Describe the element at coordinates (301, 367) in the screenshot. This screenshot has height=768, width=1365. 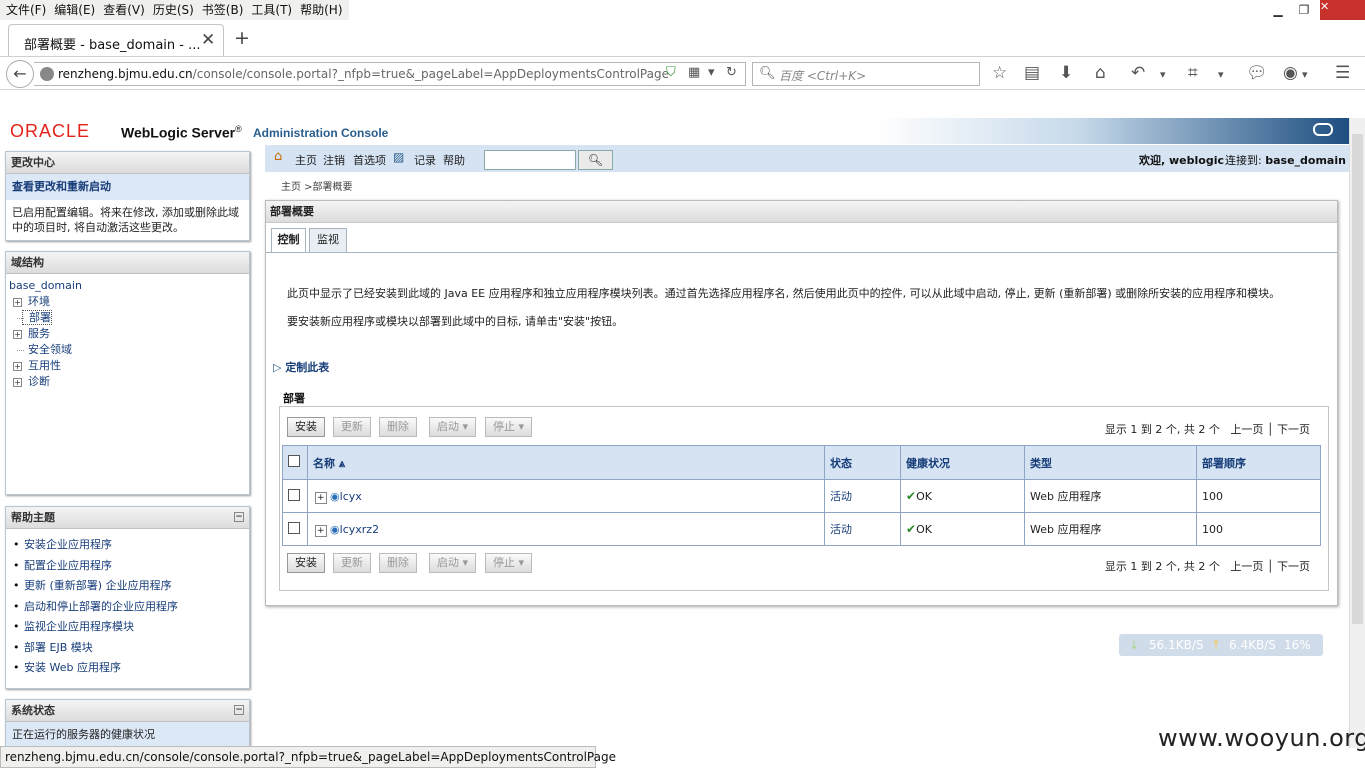
I see `customize-table-link: ▷ 定制此表` at that location.